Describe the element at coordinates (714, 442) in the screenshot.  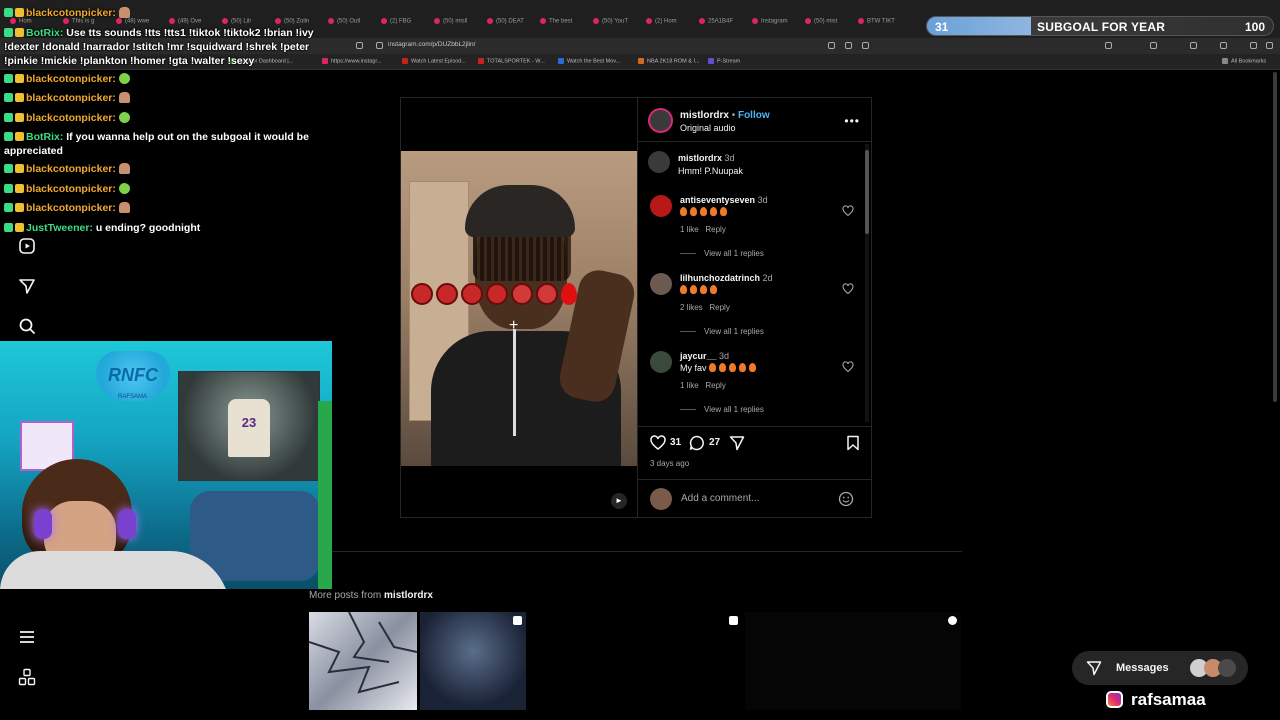
I see `comment-count: 27` at that location.